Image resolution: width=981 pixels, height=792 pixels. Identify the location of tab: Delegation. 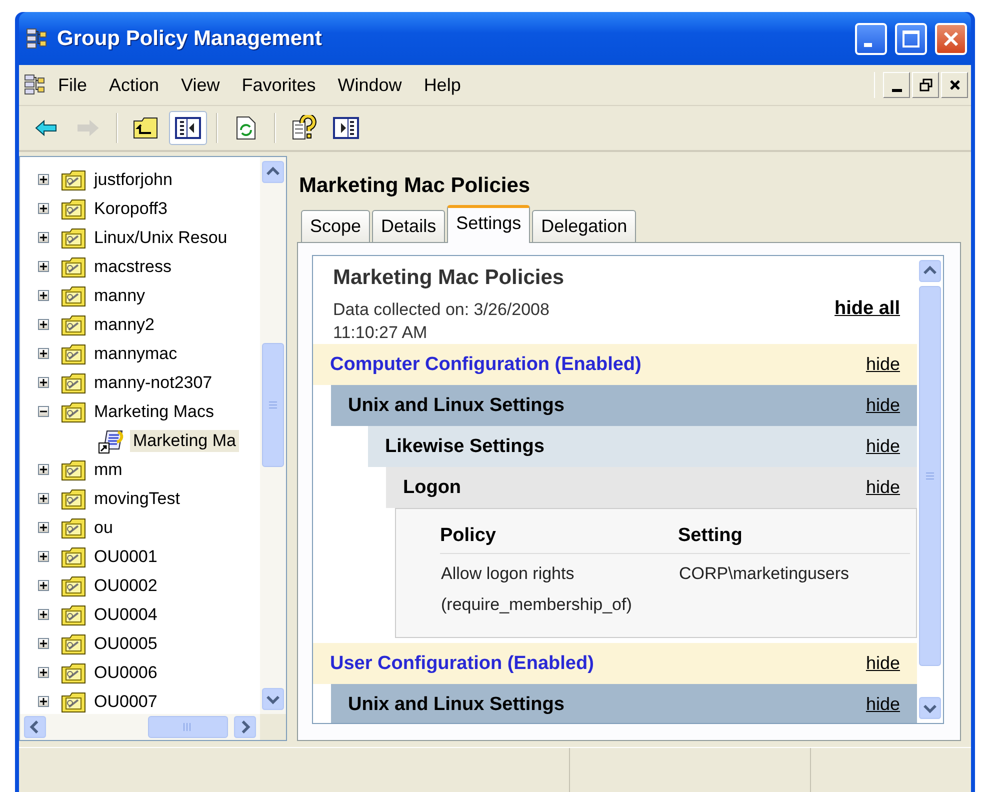
(584, 226).